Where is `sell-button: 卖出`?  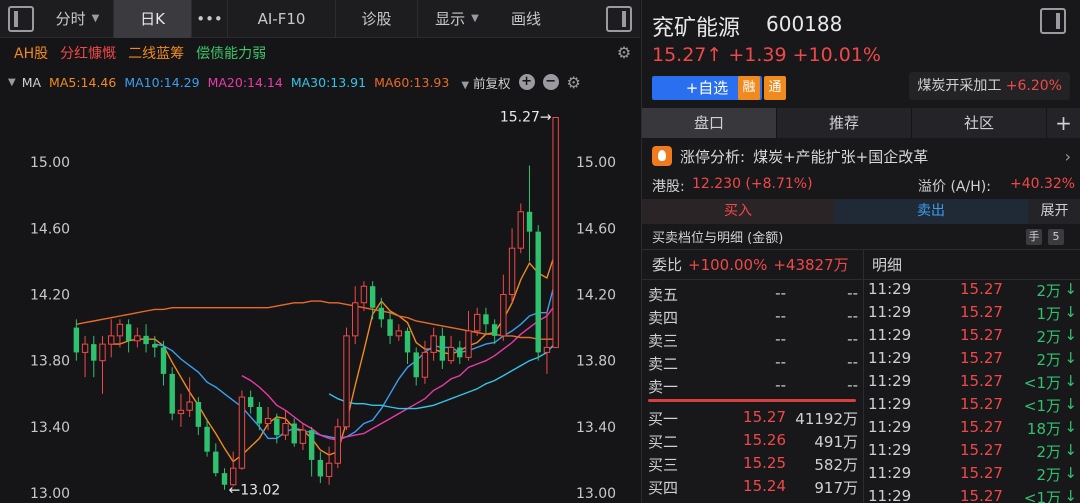
sell-button: 卖出 is located at coordinates (931, 211).